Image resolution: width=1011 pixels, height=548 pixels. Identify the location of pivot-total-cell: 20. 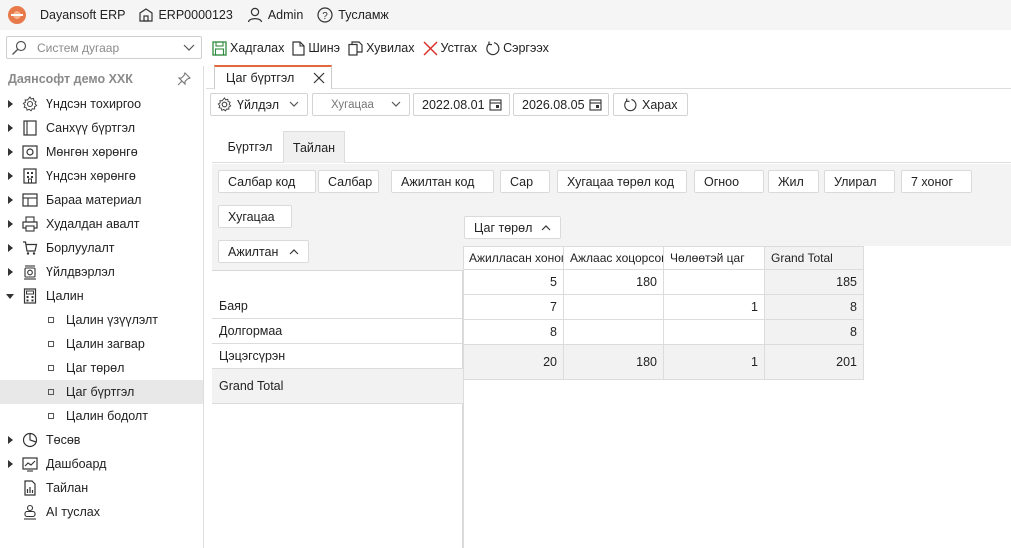
(513, 362).